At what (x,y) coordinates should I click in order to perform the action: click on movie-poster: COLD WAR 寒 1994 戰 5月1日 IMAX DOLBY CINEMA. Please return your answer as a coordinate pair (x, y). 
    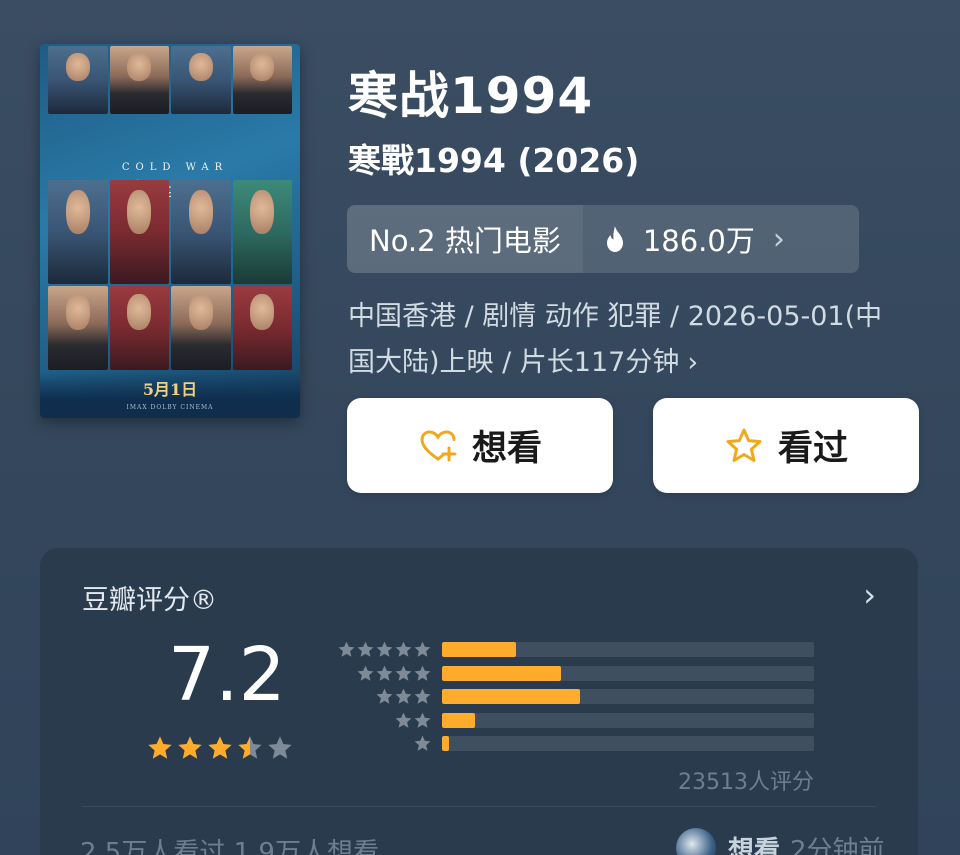
    Looking at the image, I should click on (170, 231).